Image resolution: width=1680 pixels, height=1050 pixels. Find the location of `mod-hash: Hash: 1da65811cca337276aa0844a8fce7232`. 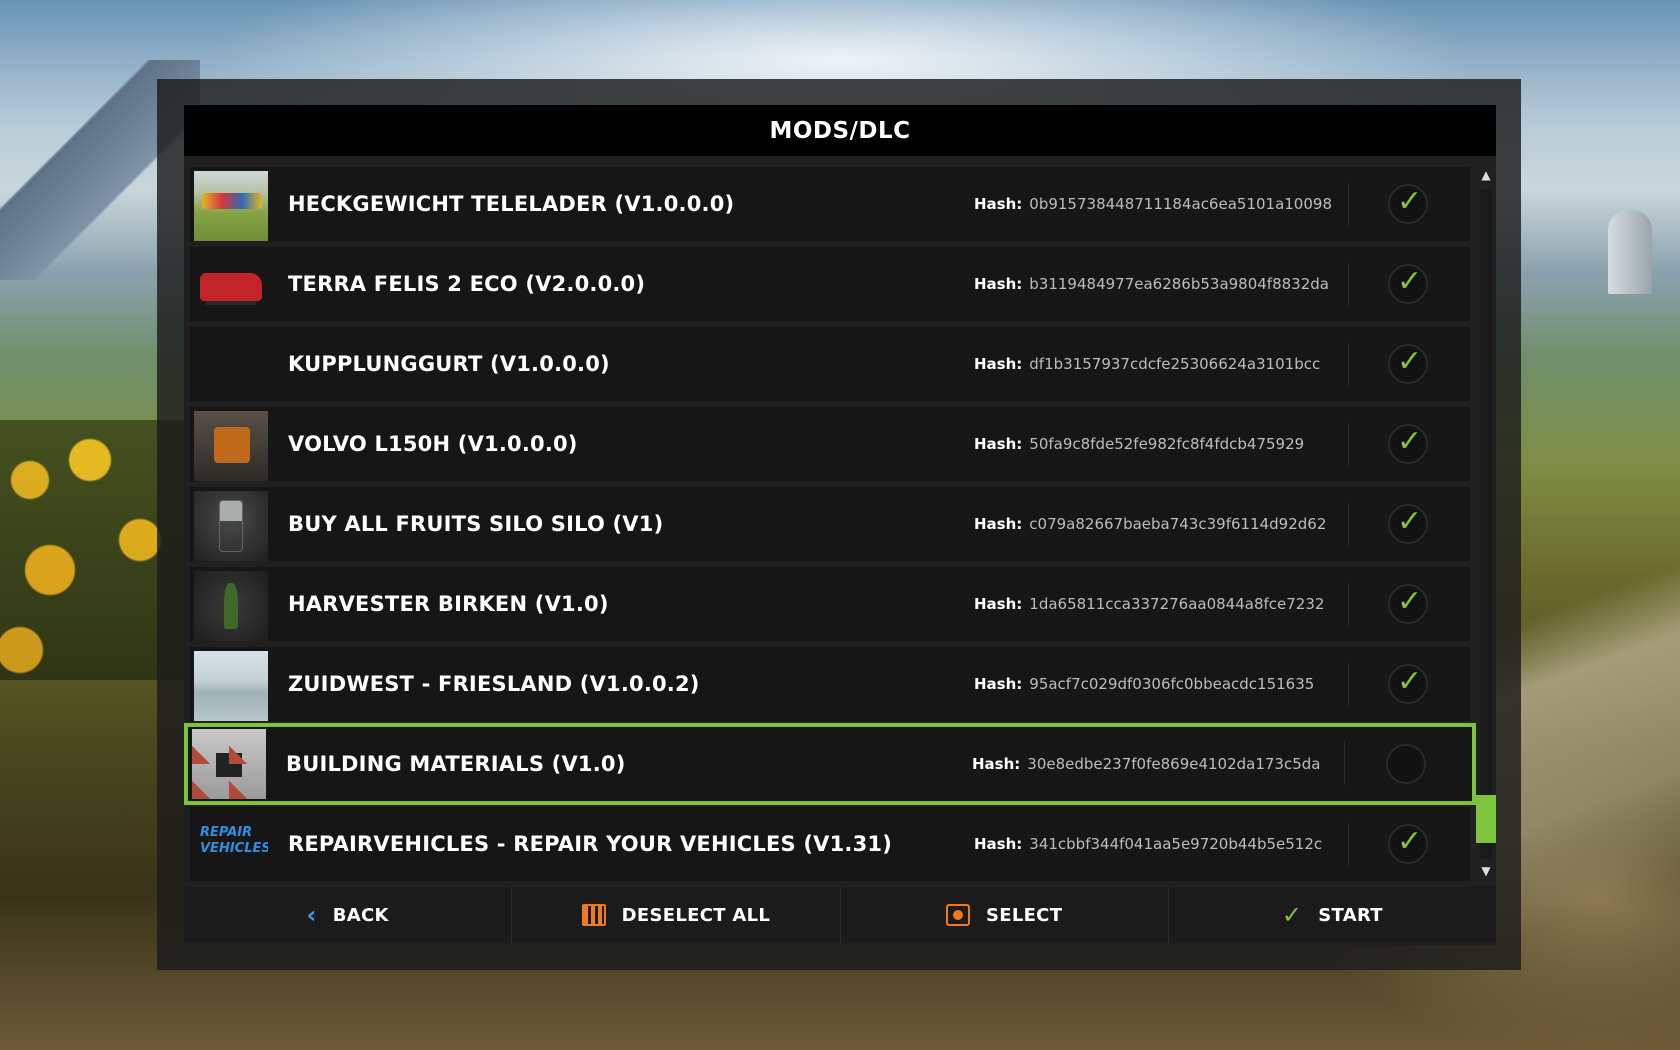

mod-hash: Hash: 1da65811cca337276aa0844a8fce7232 is located at coordinates (1149, 604).